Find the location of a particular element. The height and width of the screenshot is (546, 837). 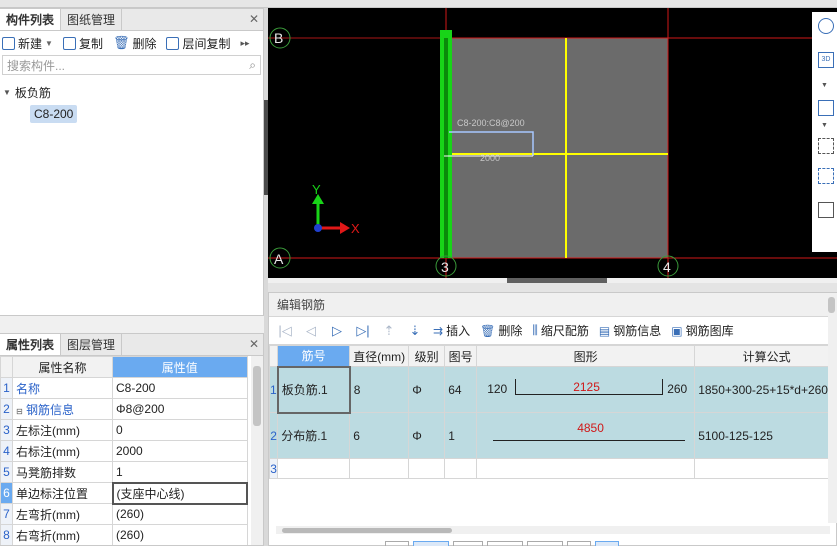

table-row: 3 is located at coordinates (552, 468).